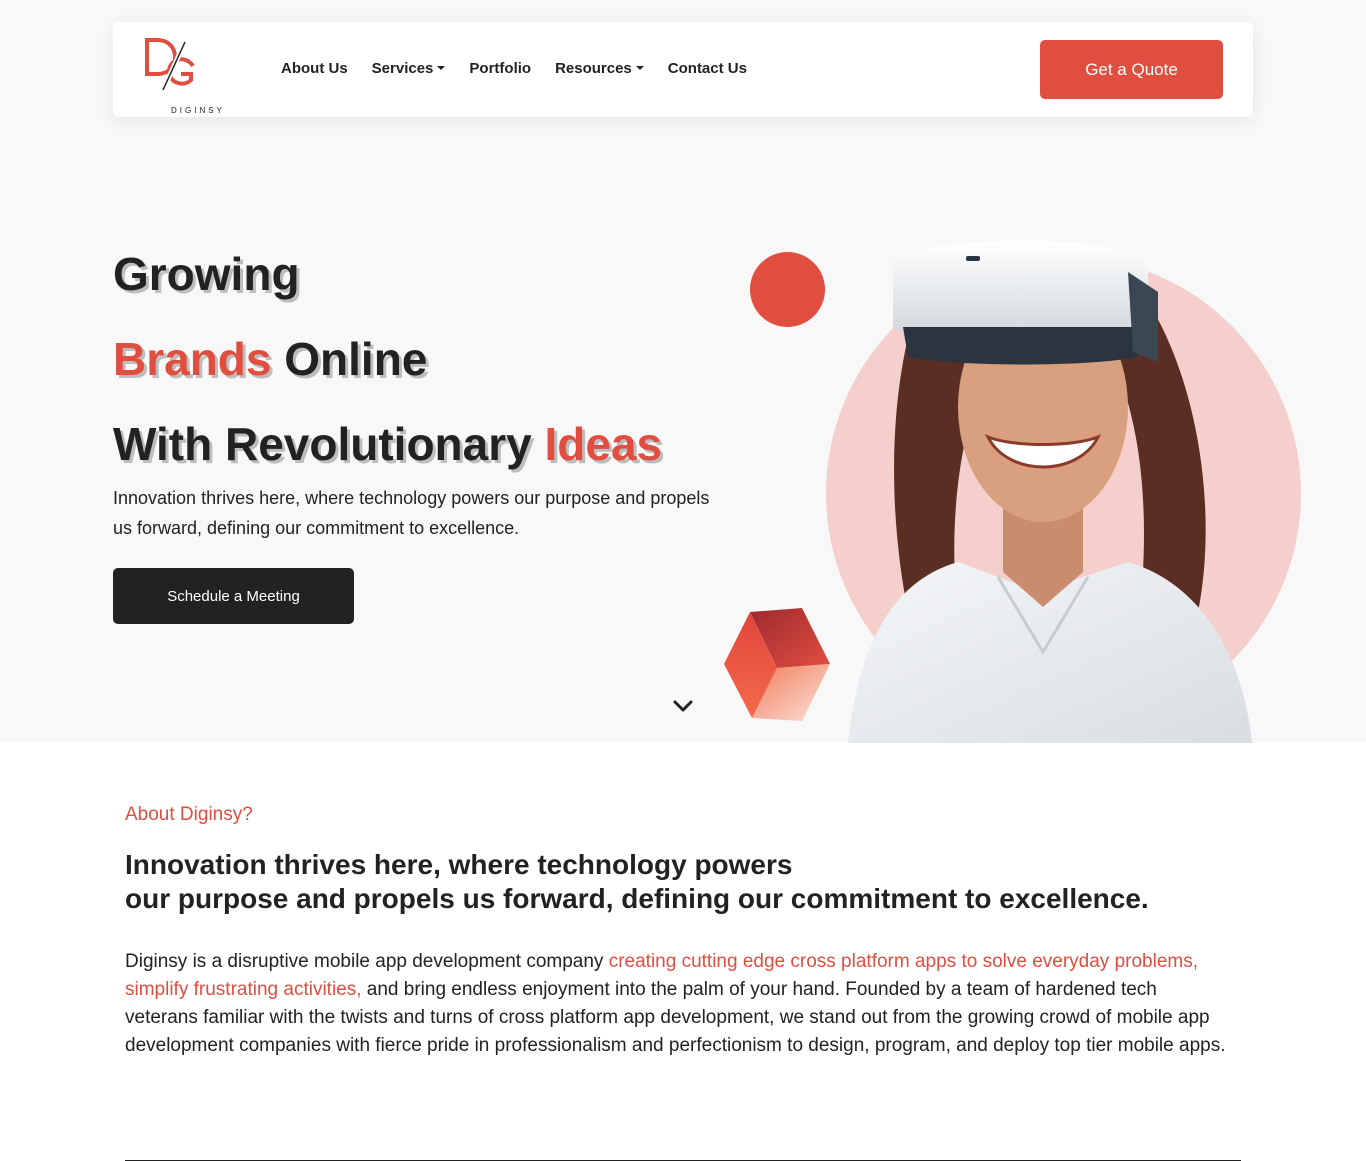 This screenshot has width=1366, height=1161. What do you see at coordinates (206, 274) in the screenshot?
I see `hero-heading-line-1: Growing` at bounding box center [206, 274].